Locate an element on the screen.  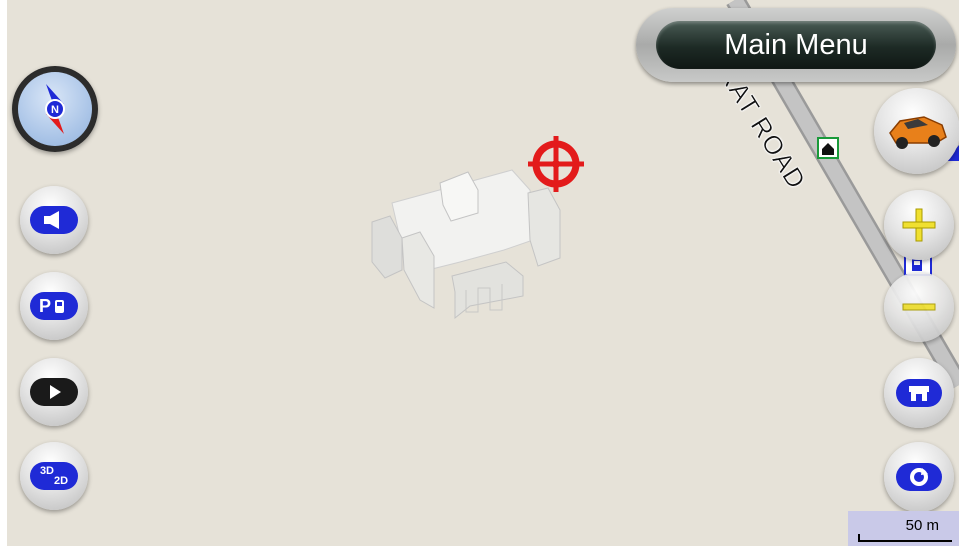
play-button is located at coordinates (54, 392).